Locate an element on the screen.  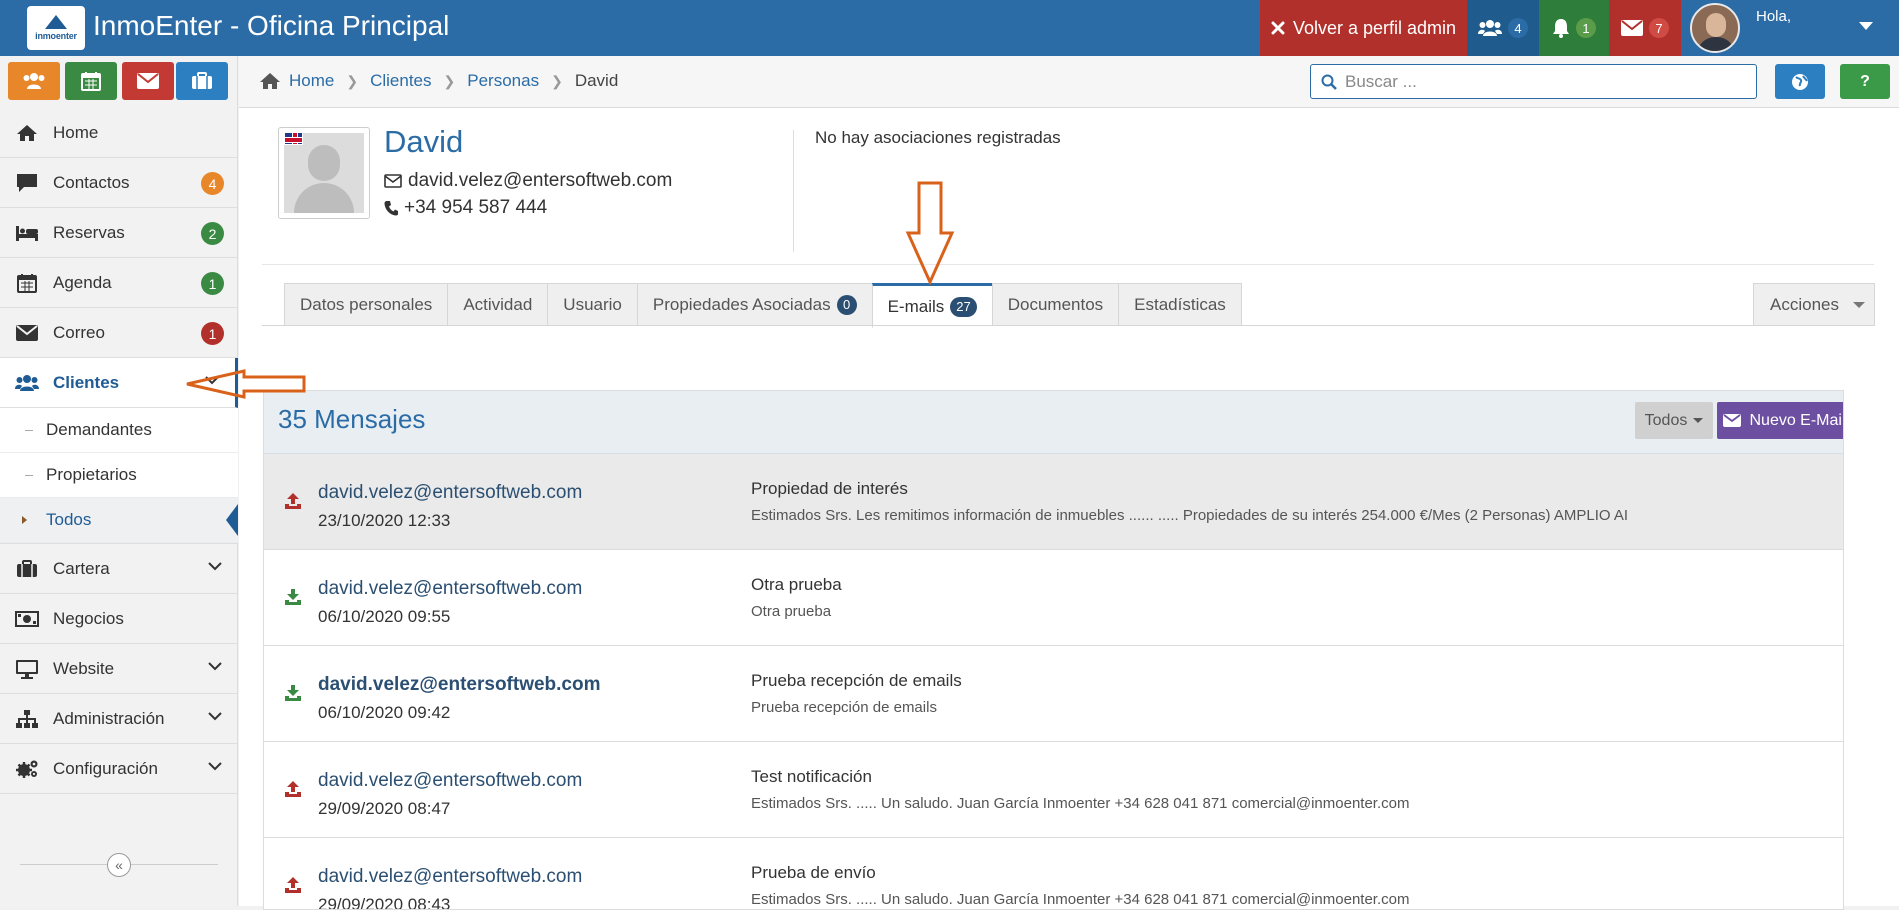
quick-actions is located at coordinates (118, 82).